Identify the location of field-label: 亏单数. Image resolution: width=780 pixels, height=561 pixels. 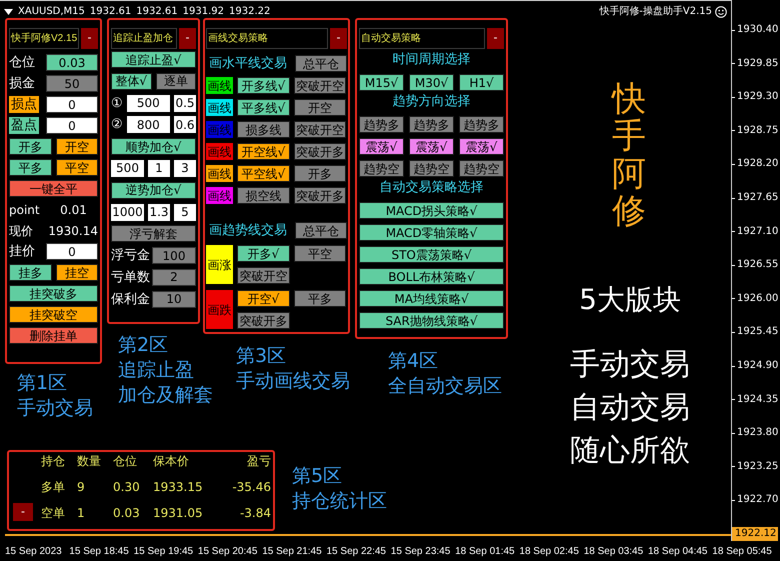
(130, 277).